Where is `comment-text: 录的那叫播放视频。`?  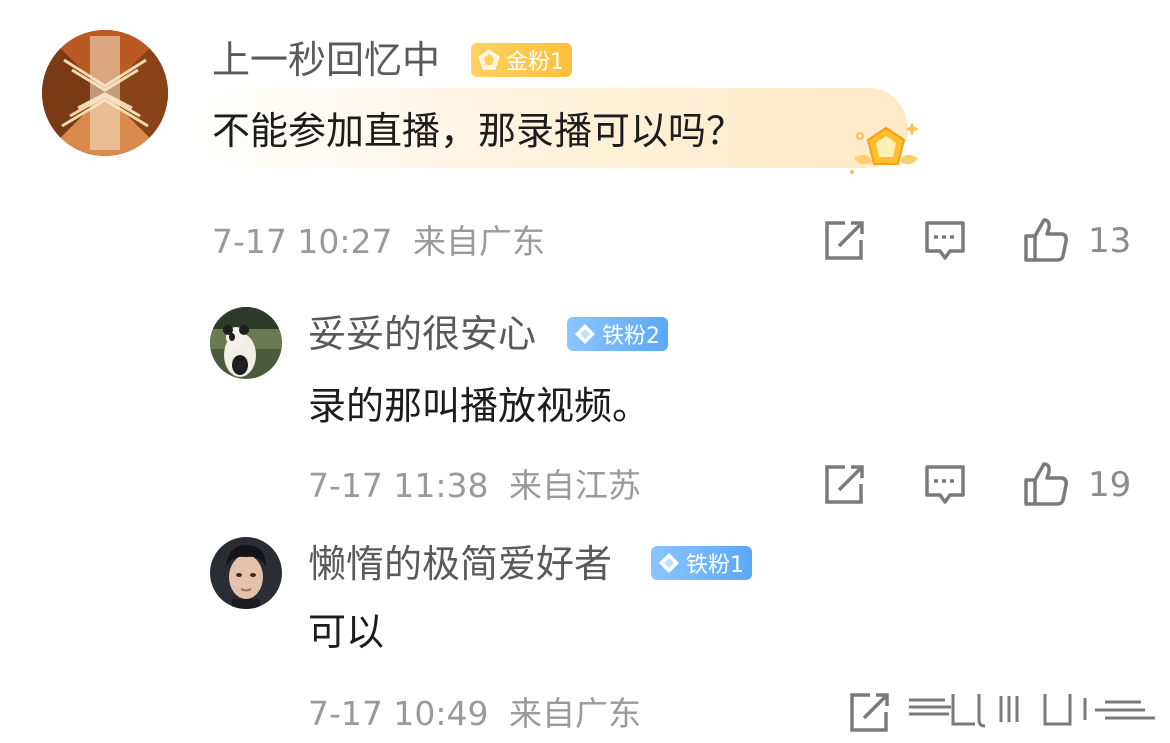 comment-text: 录的那叫播放视频。 is located at coordinates (479, 406).